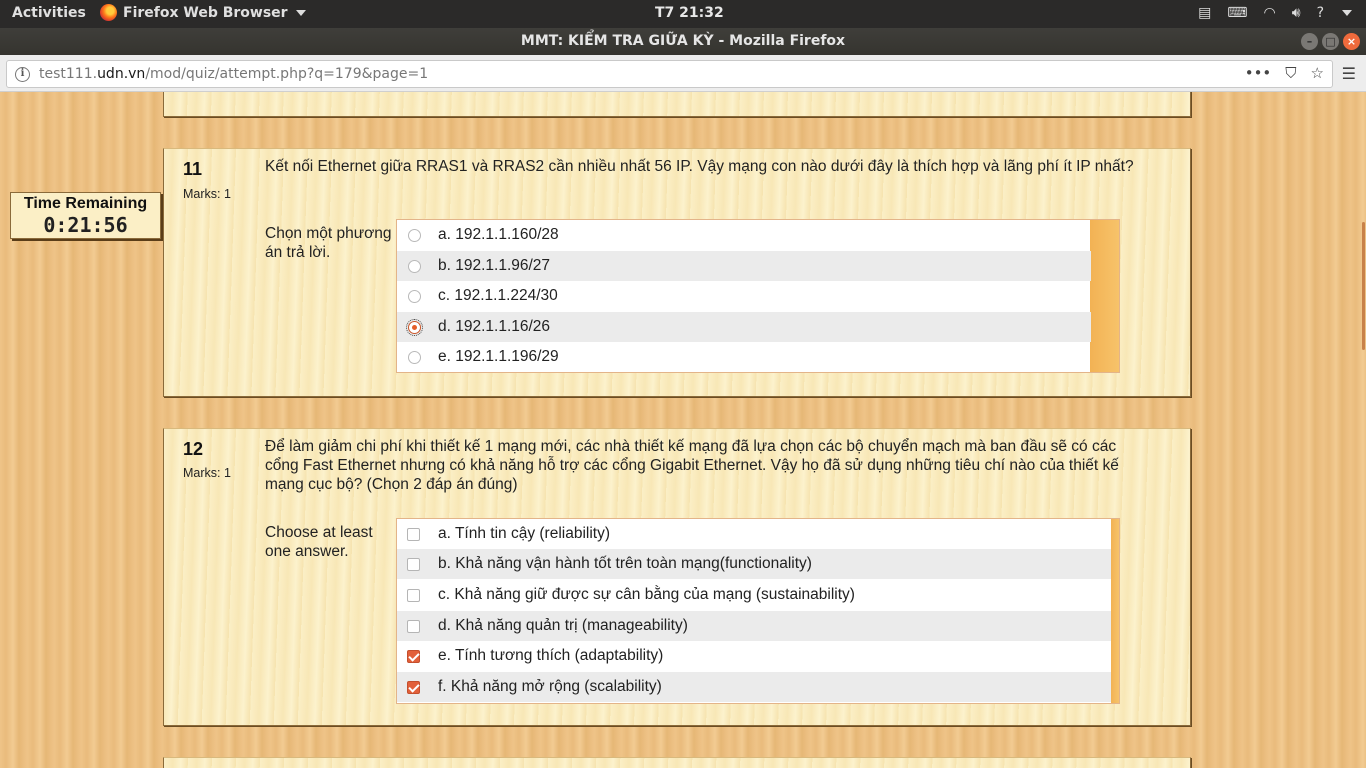 The height and width of the screenshot is (768, 1366). What do you see at coordinates (754, 687) in the screenshot?
I see `answer-option-selected: f. Khả năng mở rộng (scalability)` at bounding box center [754, 687].